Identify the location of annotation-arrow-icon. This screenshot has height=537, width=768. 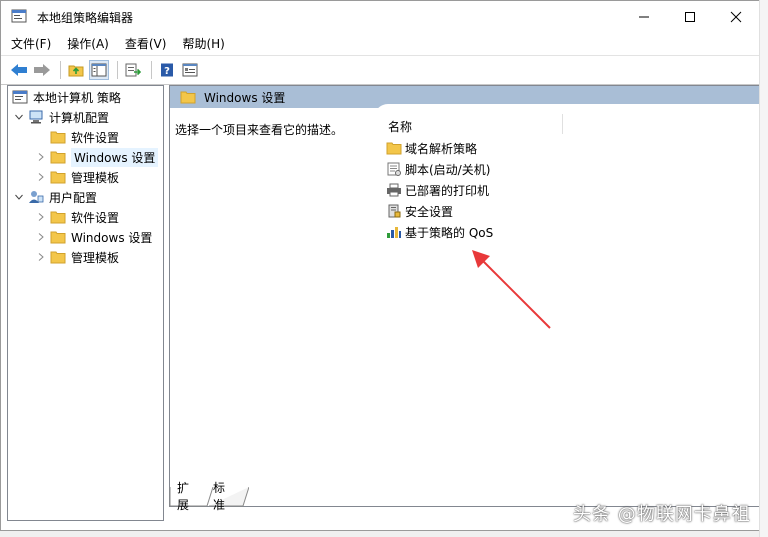
(511, 289).